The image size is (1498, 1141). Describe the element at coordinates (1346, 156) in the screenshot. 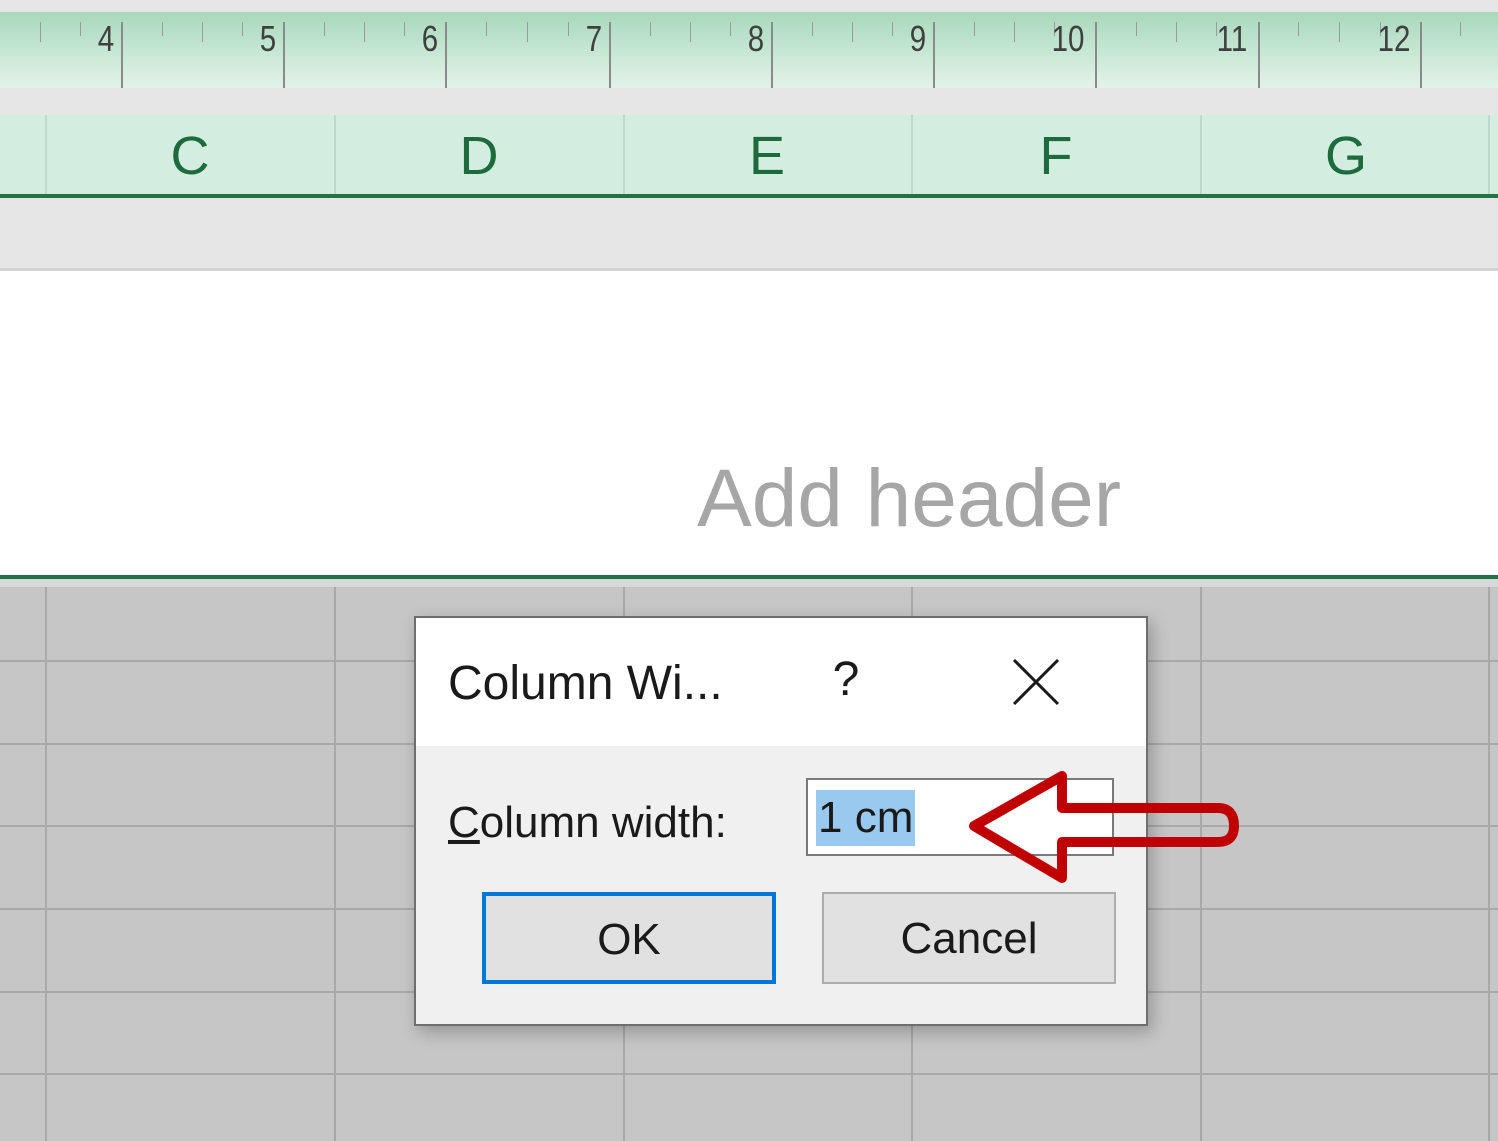

I see `column-header-g: G` at that location.